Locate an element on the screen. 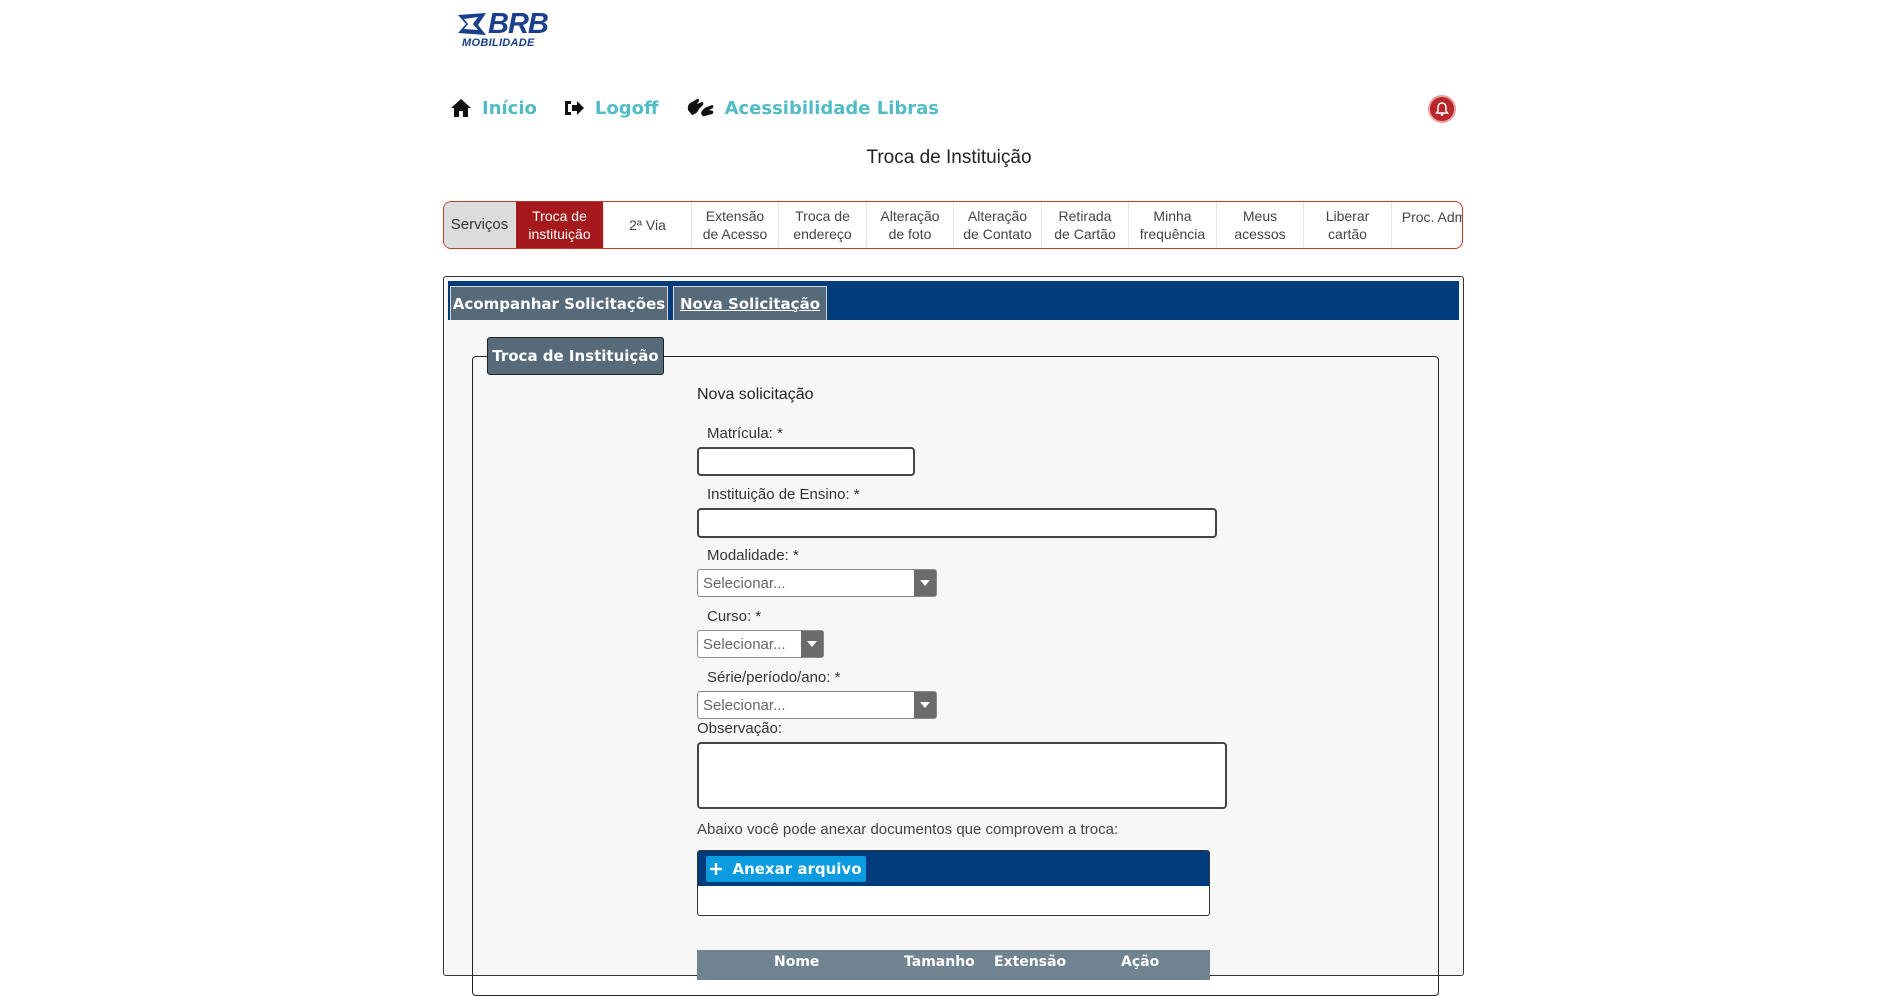 Image resolution: width=1898 pixels, height=996 pixels. service-tab-extensao-acesso: Extensão de Acesso is located at coordinates (735, 225).